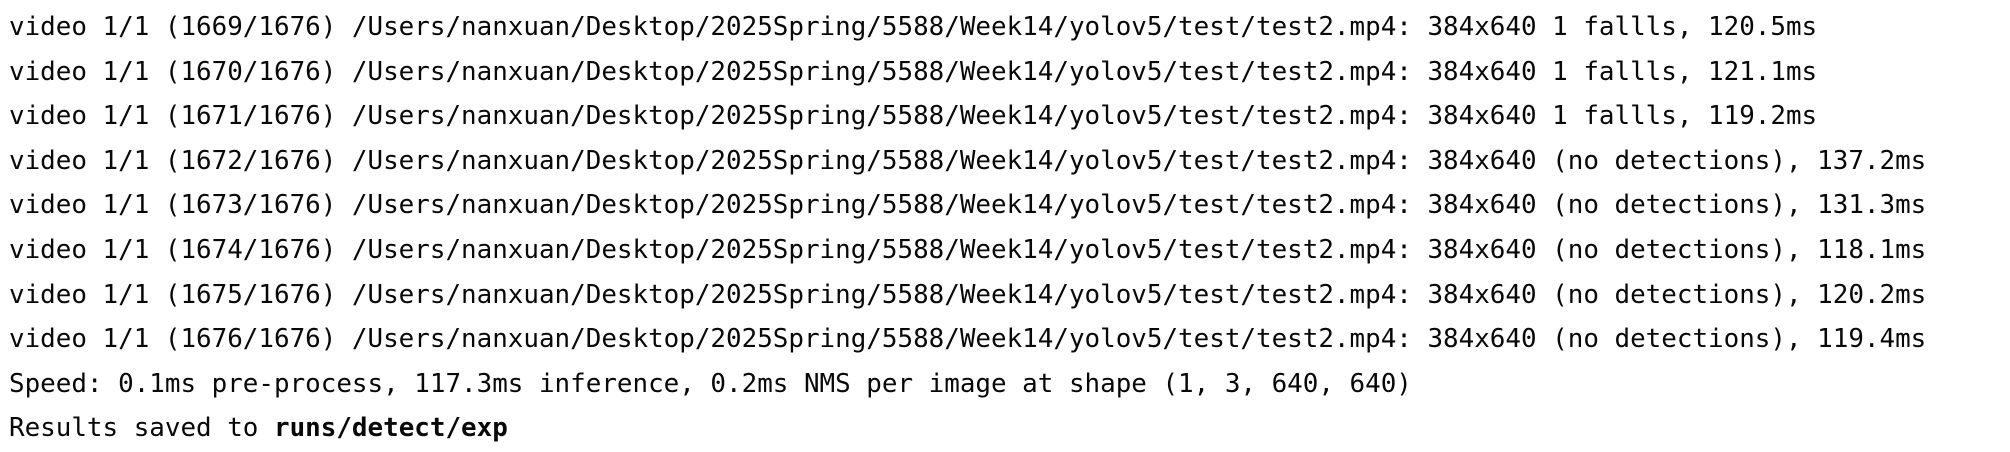 The image size is (2010, 452). What do you see at coordinates (141, 428) in the screenshot?
I see `results-prefix: Results saved to` at bounding box center [141, 428].